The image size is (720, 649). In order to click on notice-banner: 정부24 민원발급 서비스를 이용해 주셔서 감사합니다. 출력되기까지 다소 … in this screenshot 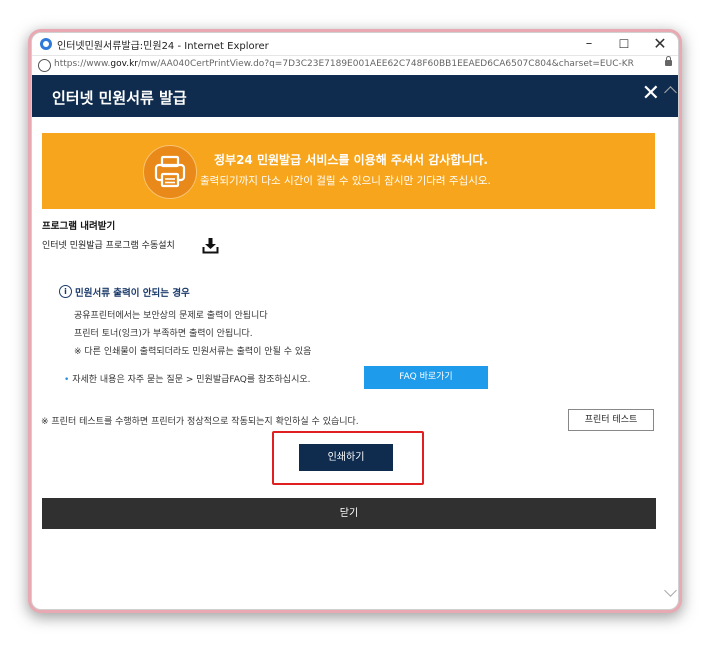, I will do `click(348, 171)`.